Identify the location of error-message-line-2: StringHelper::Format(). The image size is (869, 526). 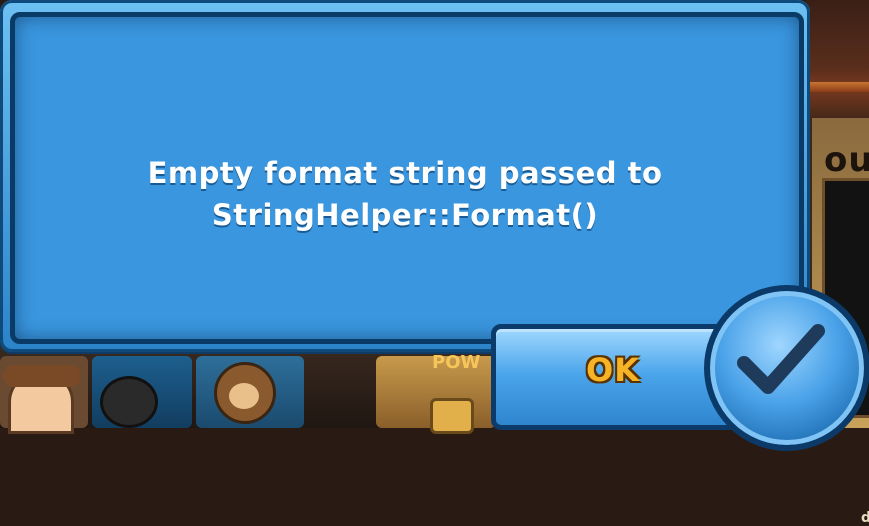
(405, 215).